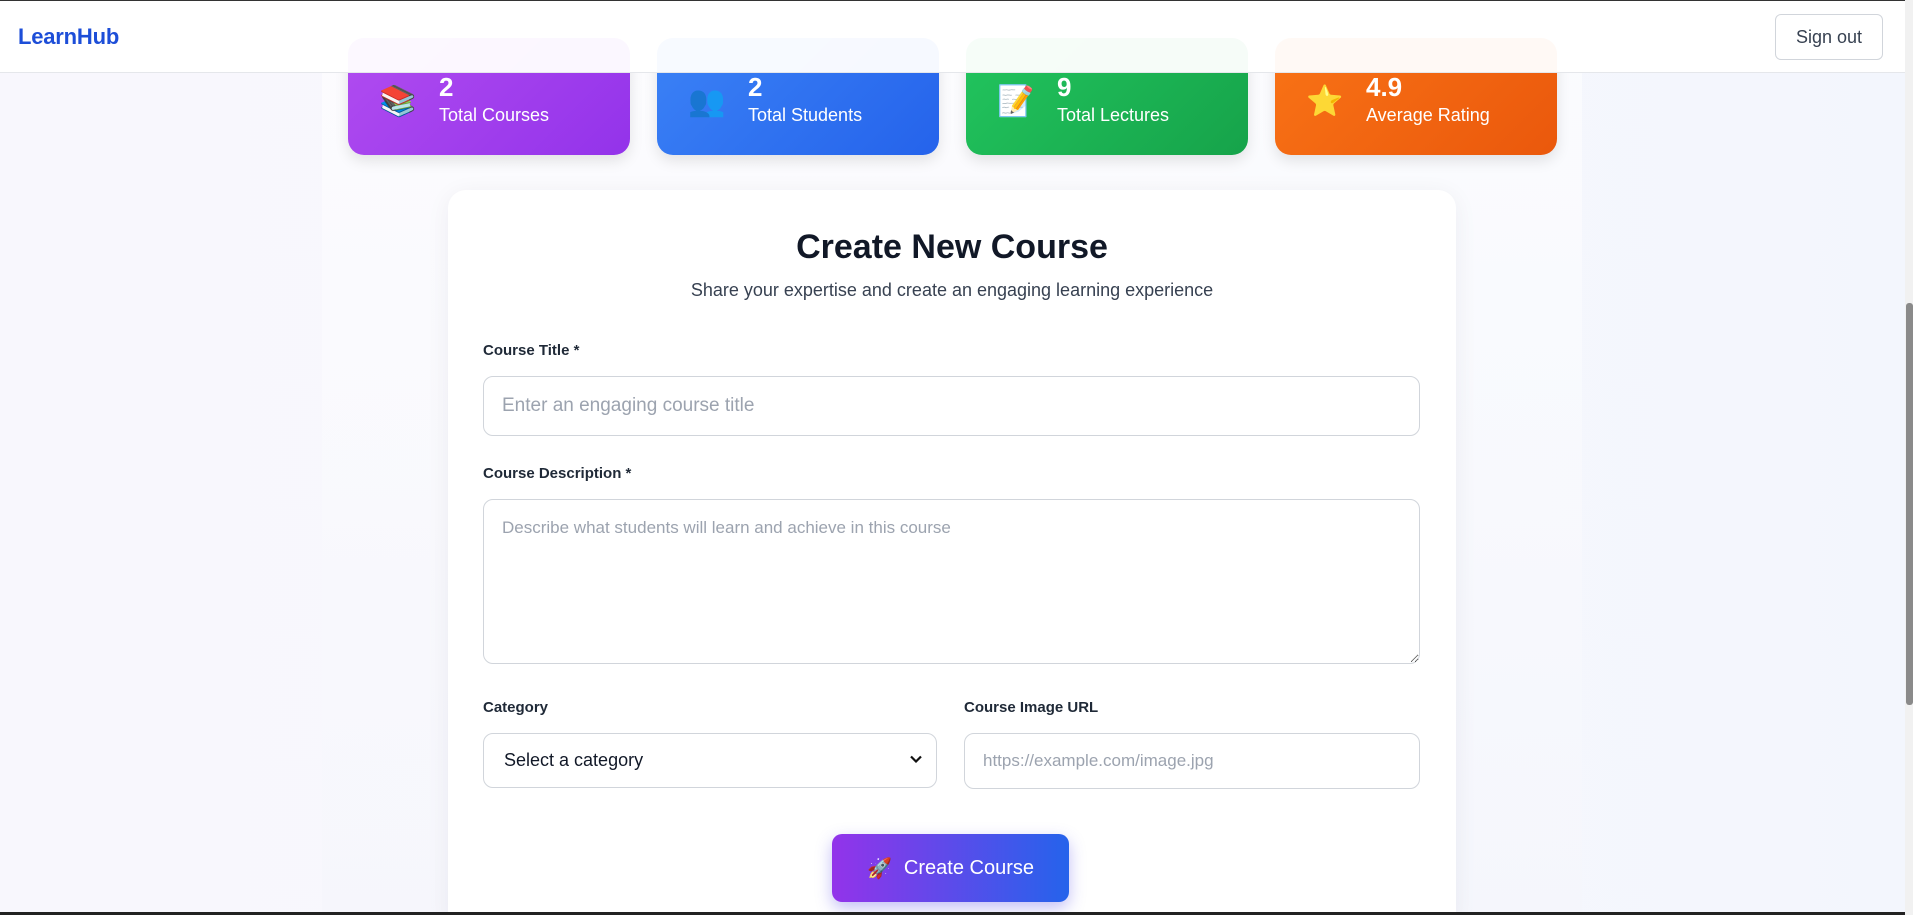  I want to click on stat-label: Total Lectures, so click(1113, 115).